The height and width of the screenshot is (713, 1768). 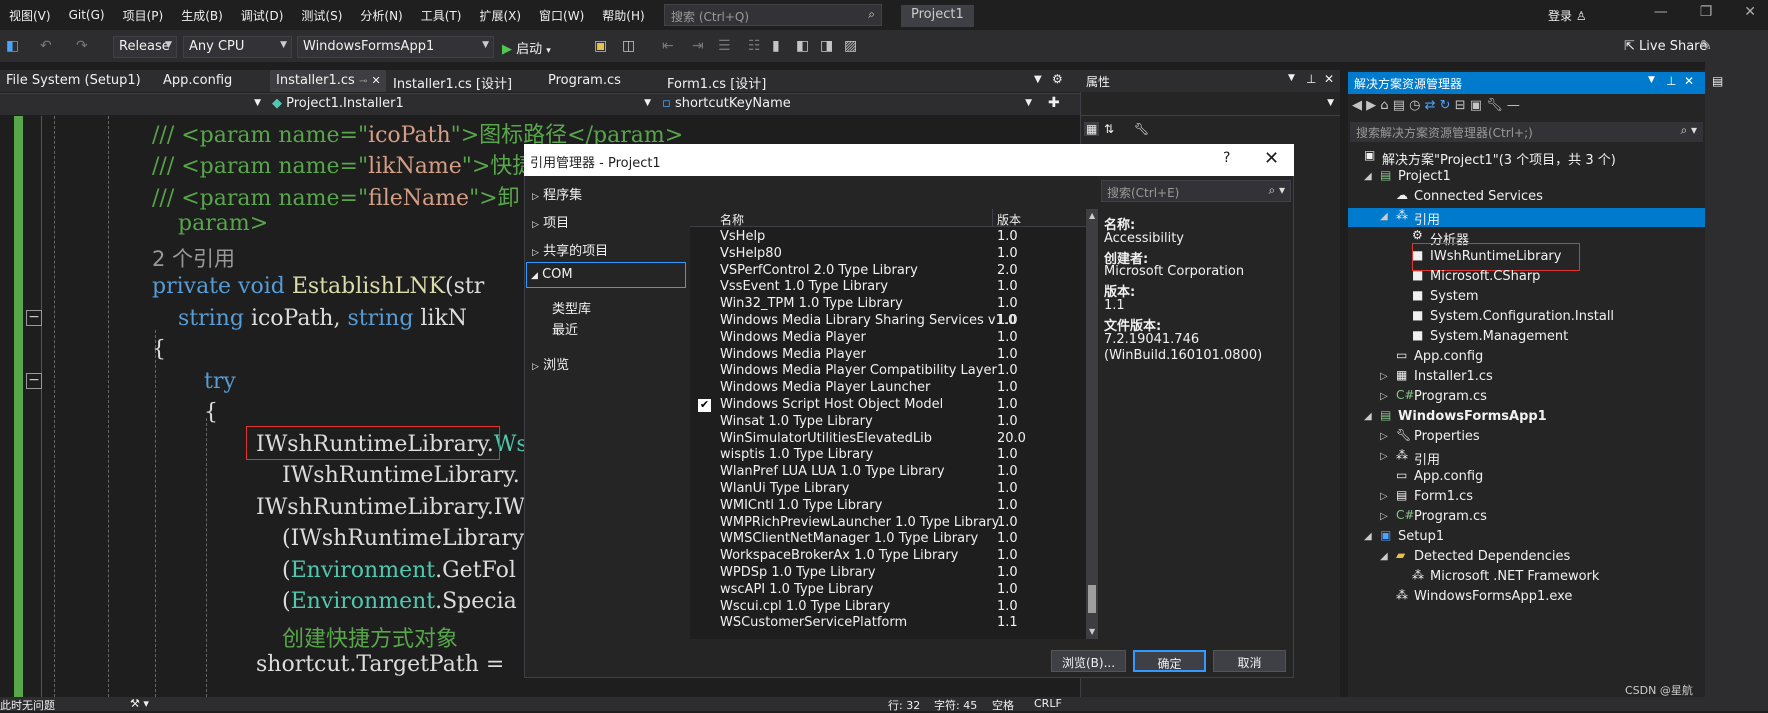 What do you see at coordinates (584, 81) in the screenshot?
I see `tab-program-cs: Program.cs` at bounding box center [584, 81].